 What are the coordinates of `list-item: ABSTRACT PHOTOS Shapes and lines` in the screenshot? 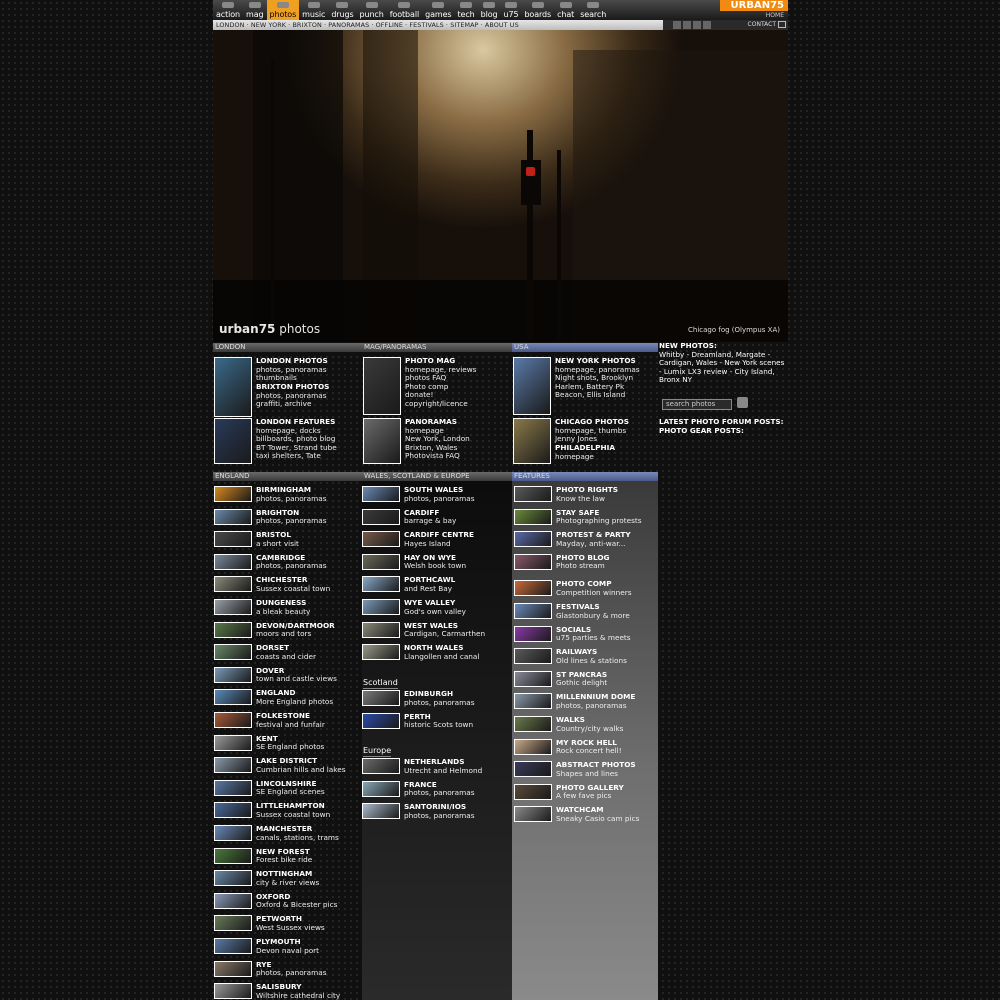 It's located at (575, 769).